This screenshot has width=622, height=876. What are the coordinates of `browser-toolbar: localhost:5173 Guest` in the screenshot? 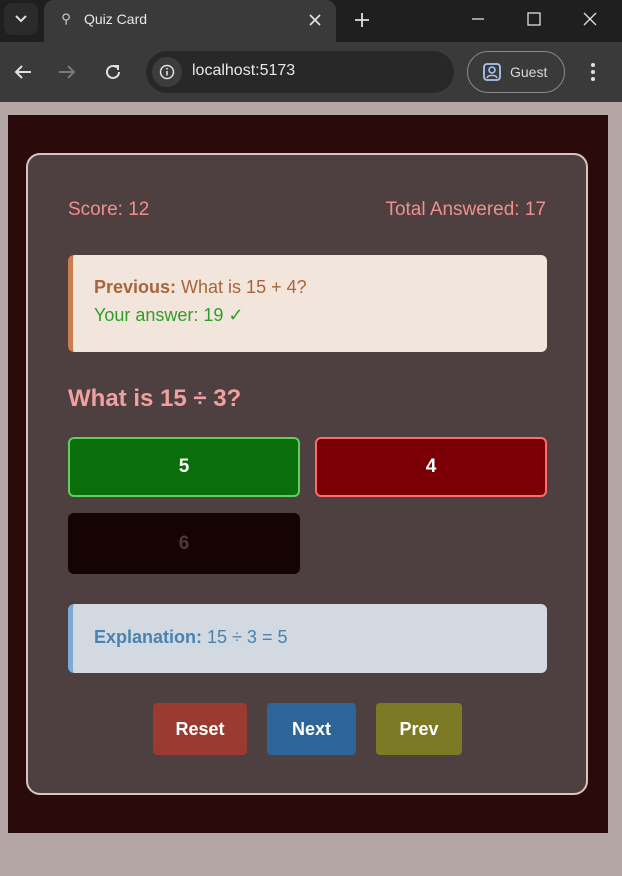 It's located at (311, 72).